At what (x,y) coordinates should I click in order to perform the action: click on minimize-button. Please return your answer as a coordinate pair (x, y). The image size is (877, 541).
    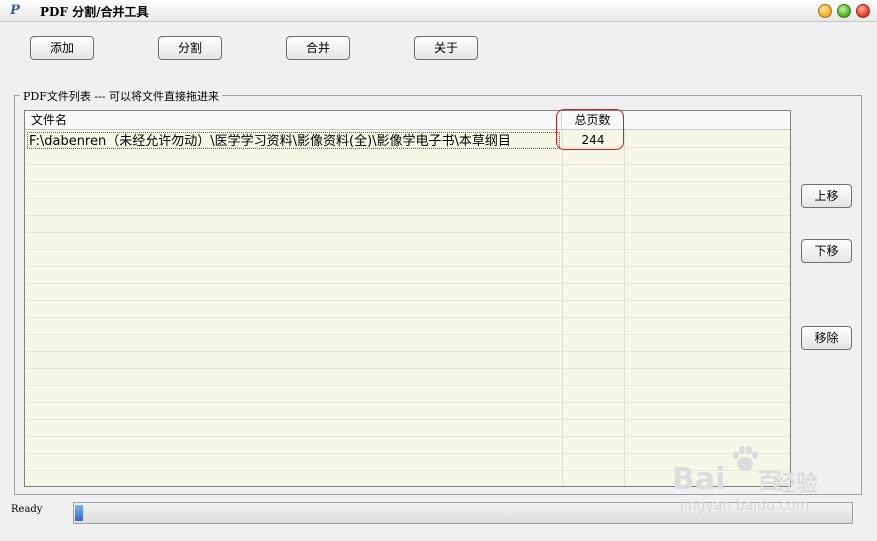
    Looking at the image, I should click on (825, 11).